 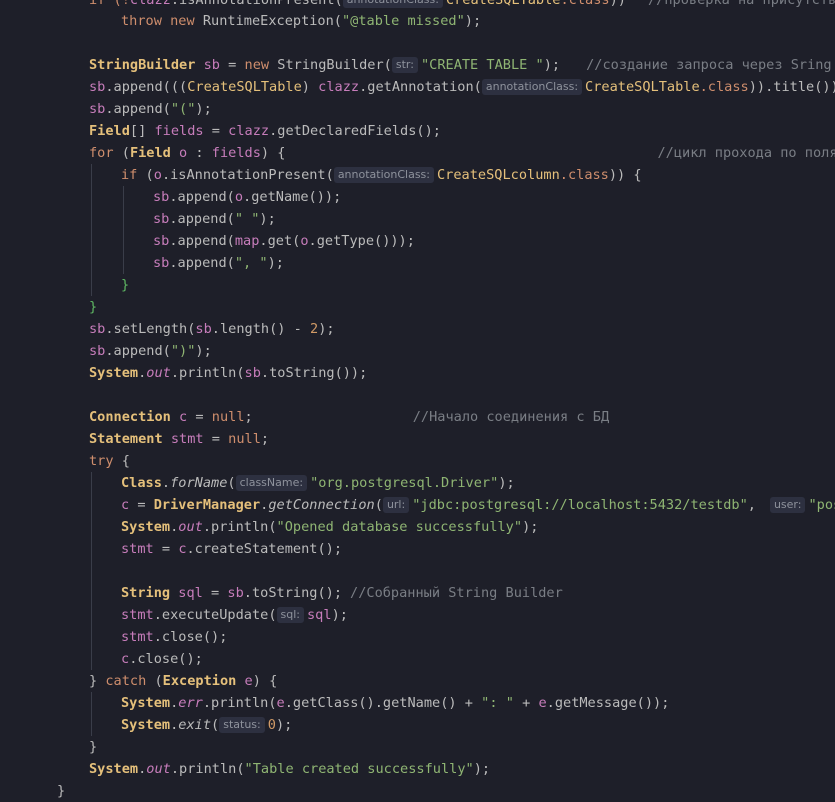 What do you see at coordinates (284, 241) in the screenshot?
I see `code-line: sb.append(map.get(o.getType()));` at bounding box center [284, 241].